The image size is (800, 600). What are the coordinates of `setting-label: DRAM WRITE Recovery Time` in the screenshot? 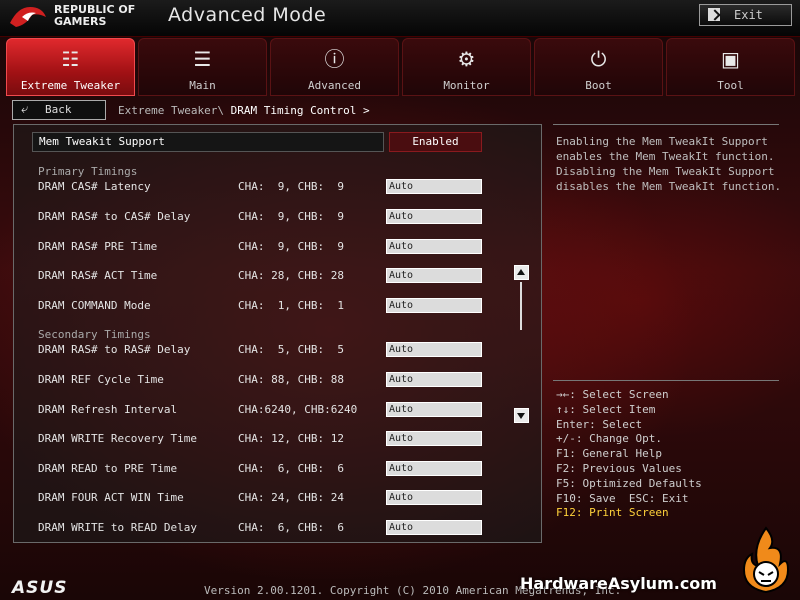 It's located at (117, 438).